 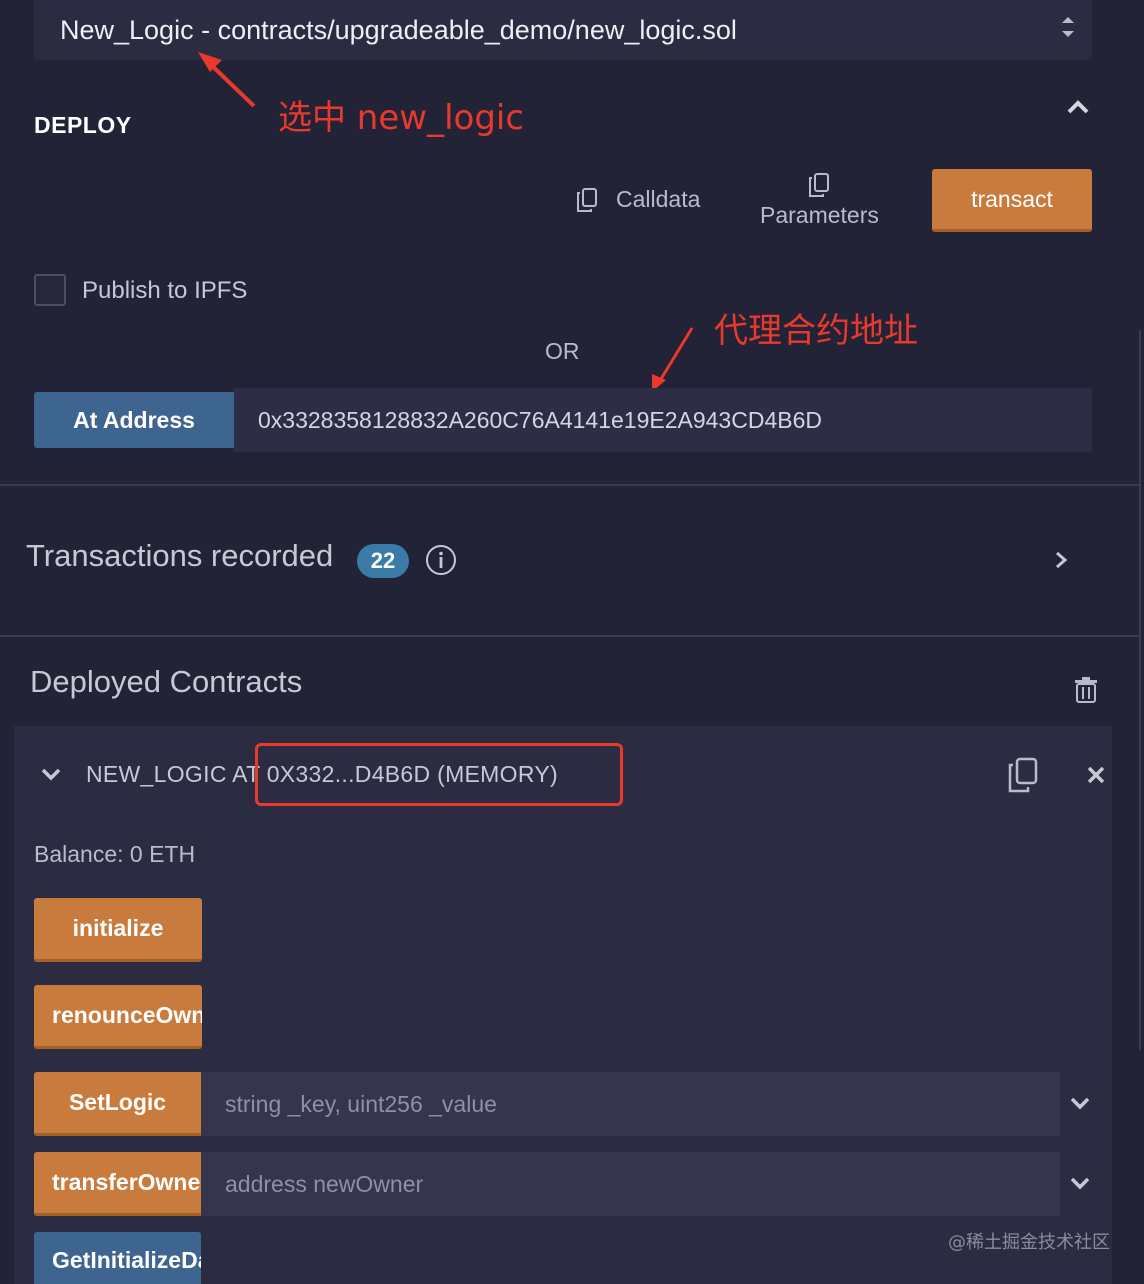 I want to click on select-arrows-icon, so click(x=1068, y=27).